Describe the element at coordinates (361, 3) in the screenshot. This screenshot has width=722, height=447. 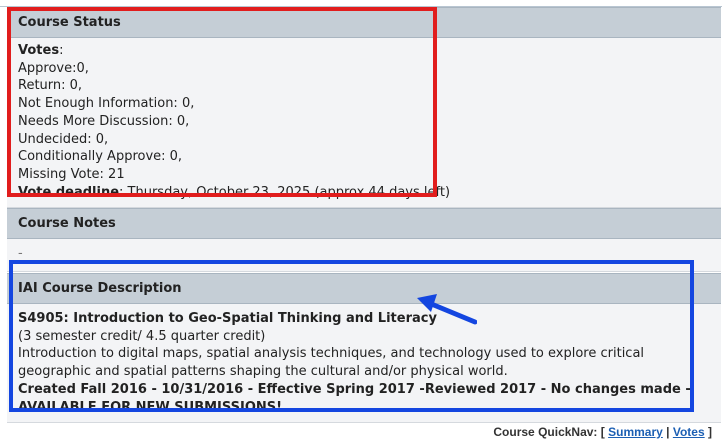
I see `previous-section-edge` at that location.